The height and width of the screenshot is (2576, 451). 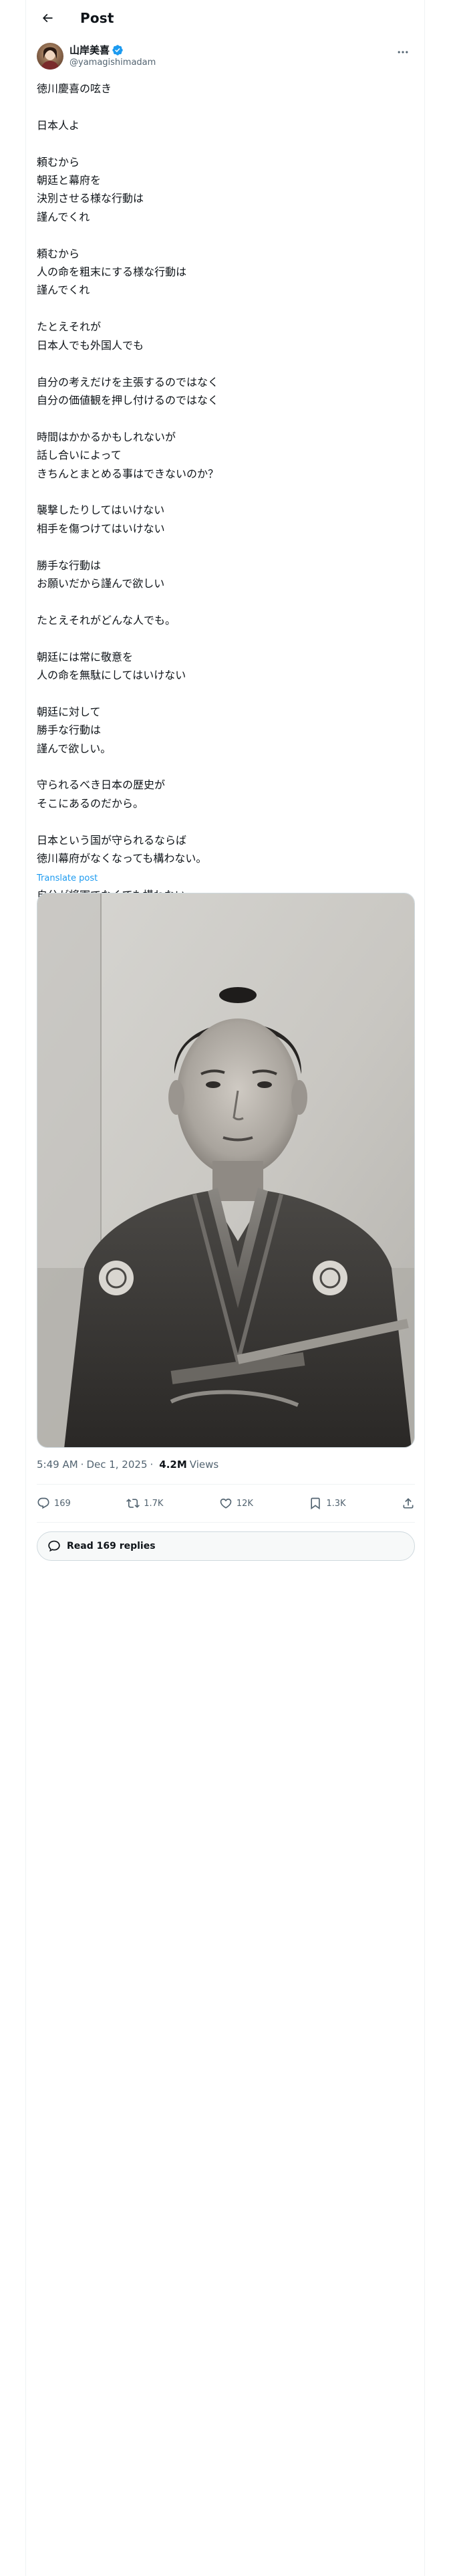 What do you see at coordinates (204, 1465) in the screenshot?
I see `views-label: Views` at bounding box center [204, 1465].